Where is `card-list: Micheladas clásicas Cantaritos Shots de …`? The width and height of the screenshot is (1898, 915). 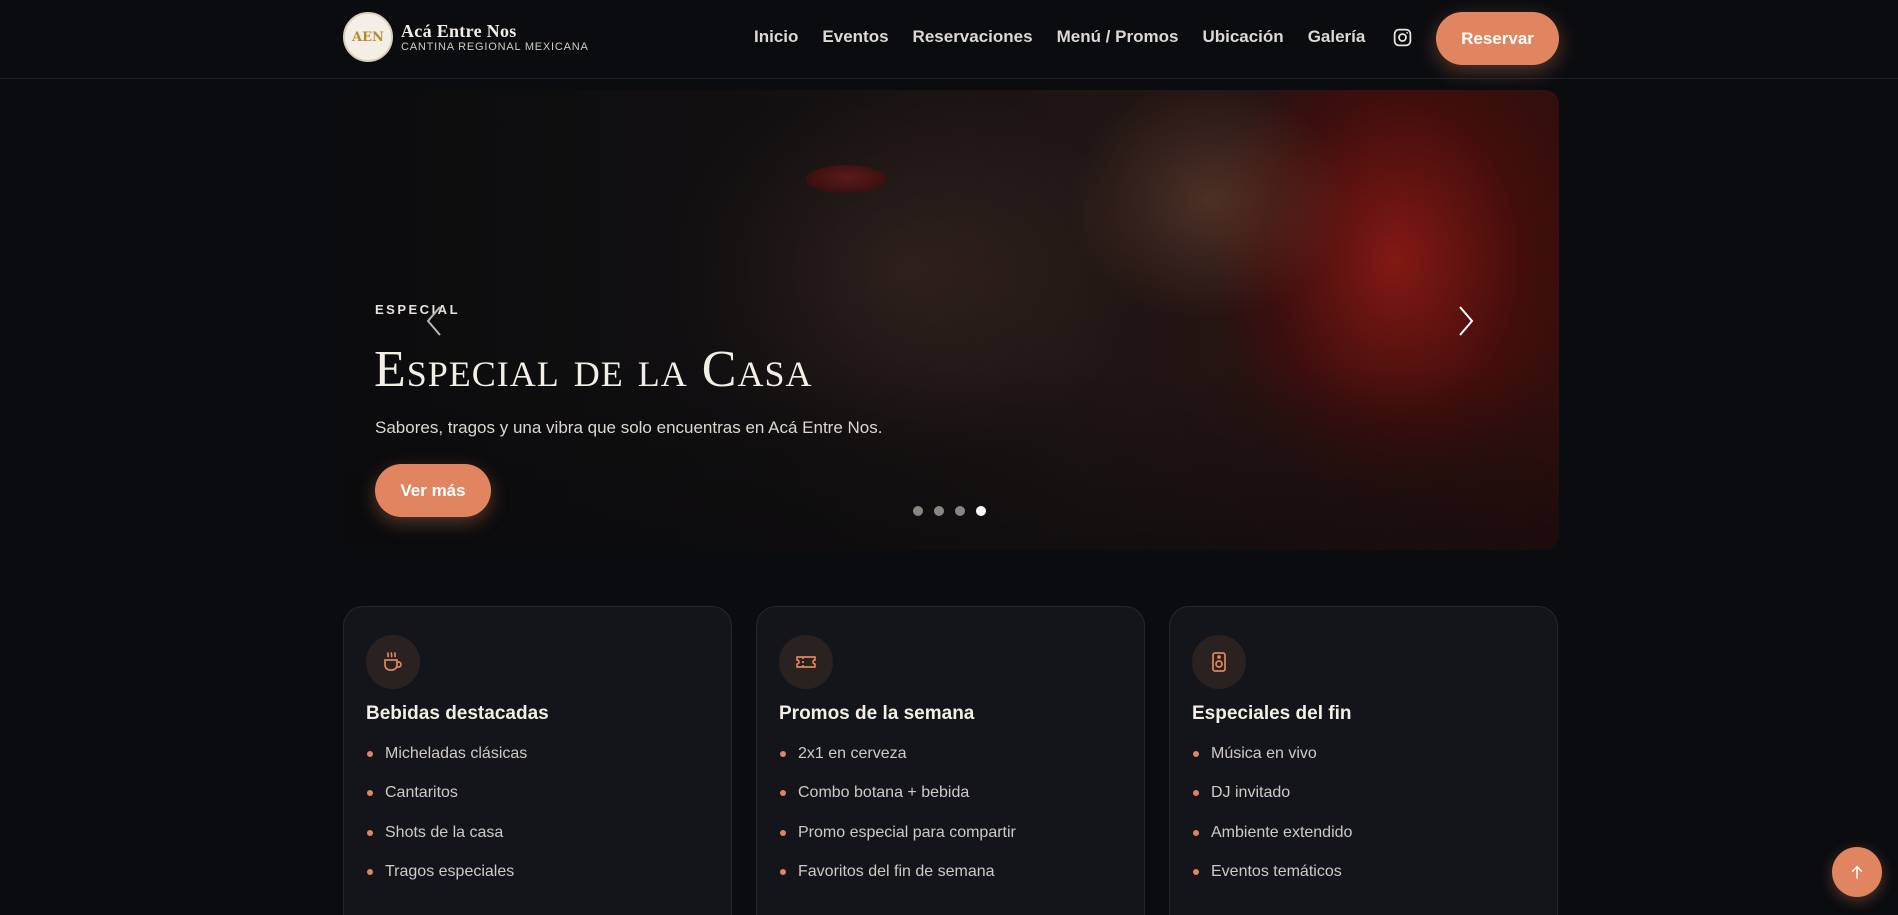 card-list: Micheladas clásicas Cantaritos Shots de … is located at coordinates (446, 821).